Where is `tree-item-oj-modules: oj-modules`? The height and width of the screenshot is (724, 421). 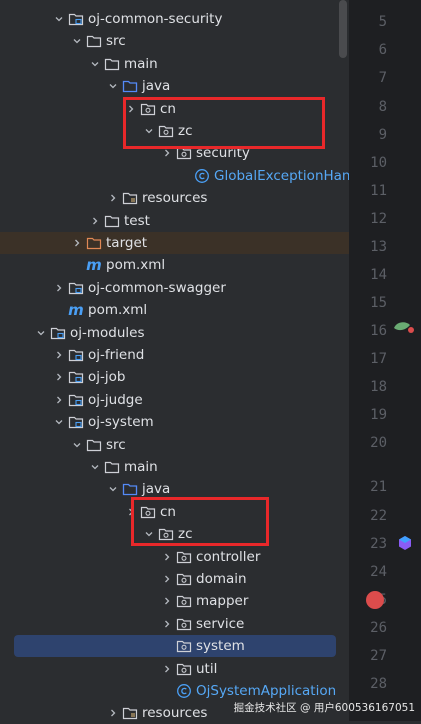 tree-item-oj-modules: oj-modules is located at coordinates (174, 333).